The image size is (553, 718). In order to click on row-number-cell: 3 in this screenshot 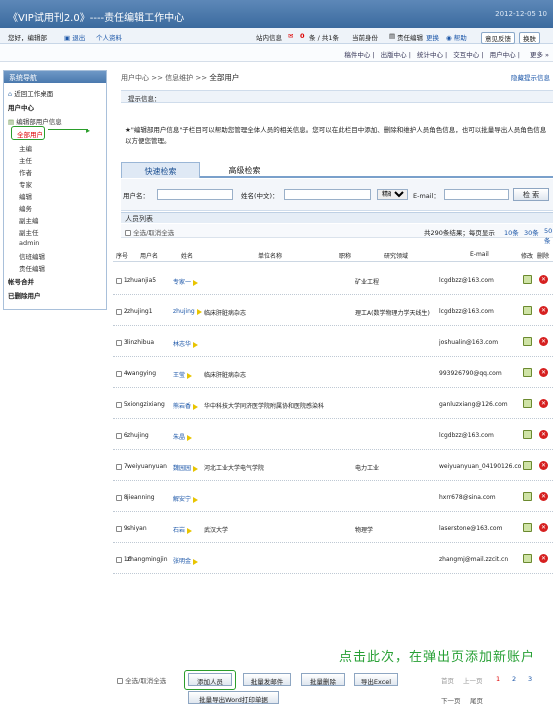, I will do `click(122, 342)`.